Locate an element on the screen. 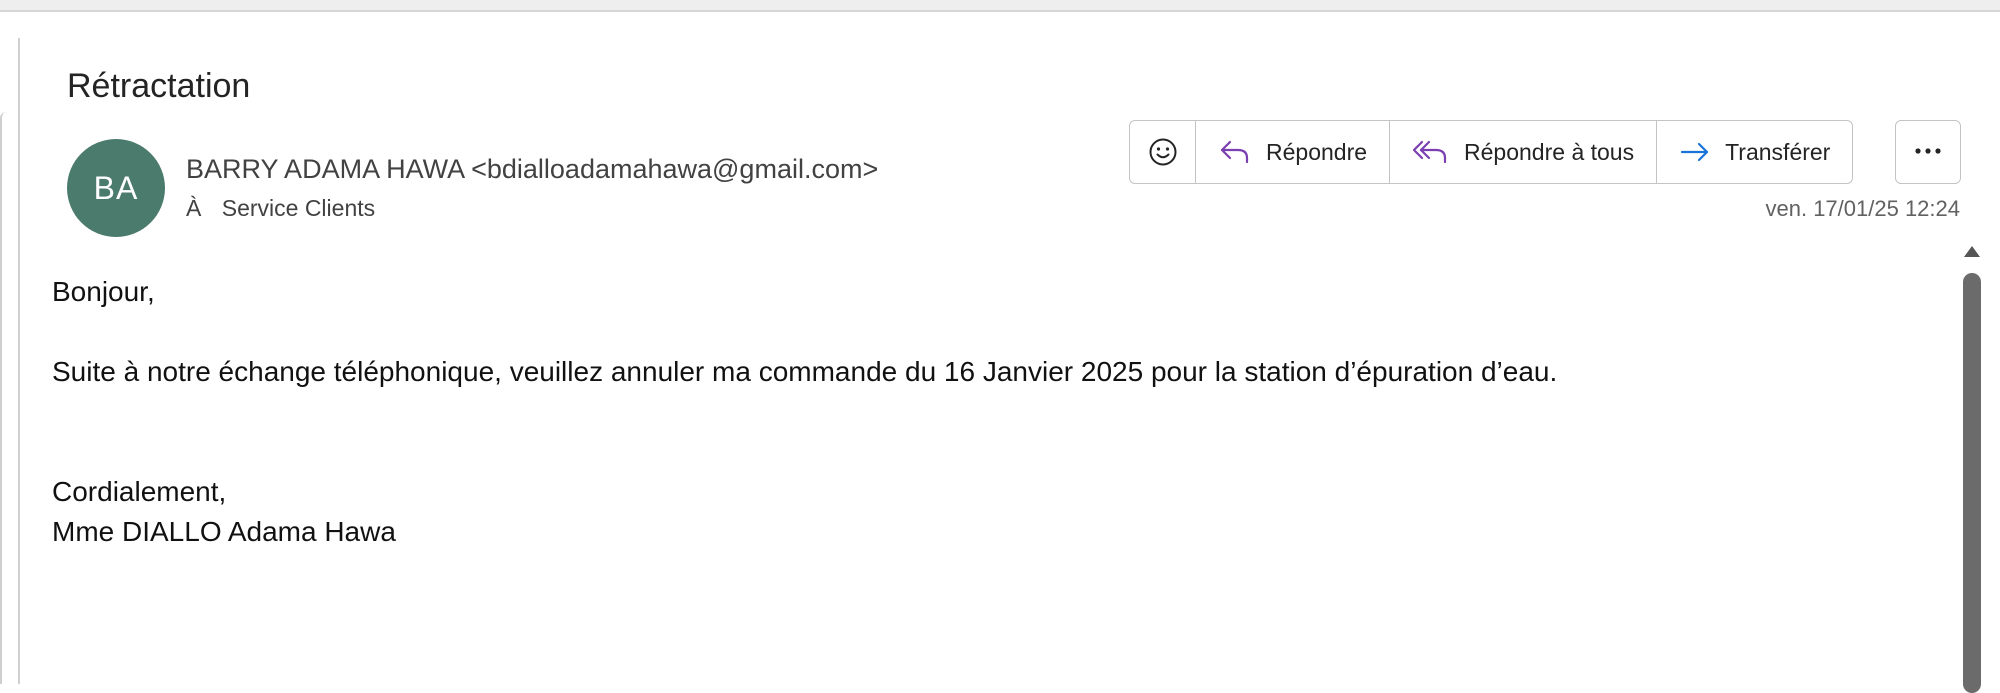 This screenshot has height=693, width=2000. avatar-initials: BA is located at coordinates (116, 187).